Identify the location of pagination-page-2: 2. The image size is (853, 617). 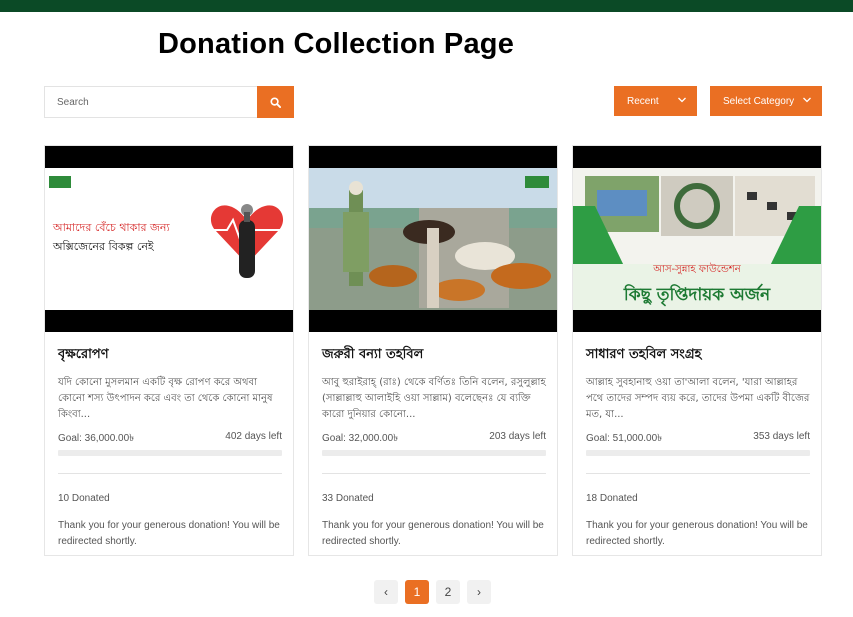
(448, 592).